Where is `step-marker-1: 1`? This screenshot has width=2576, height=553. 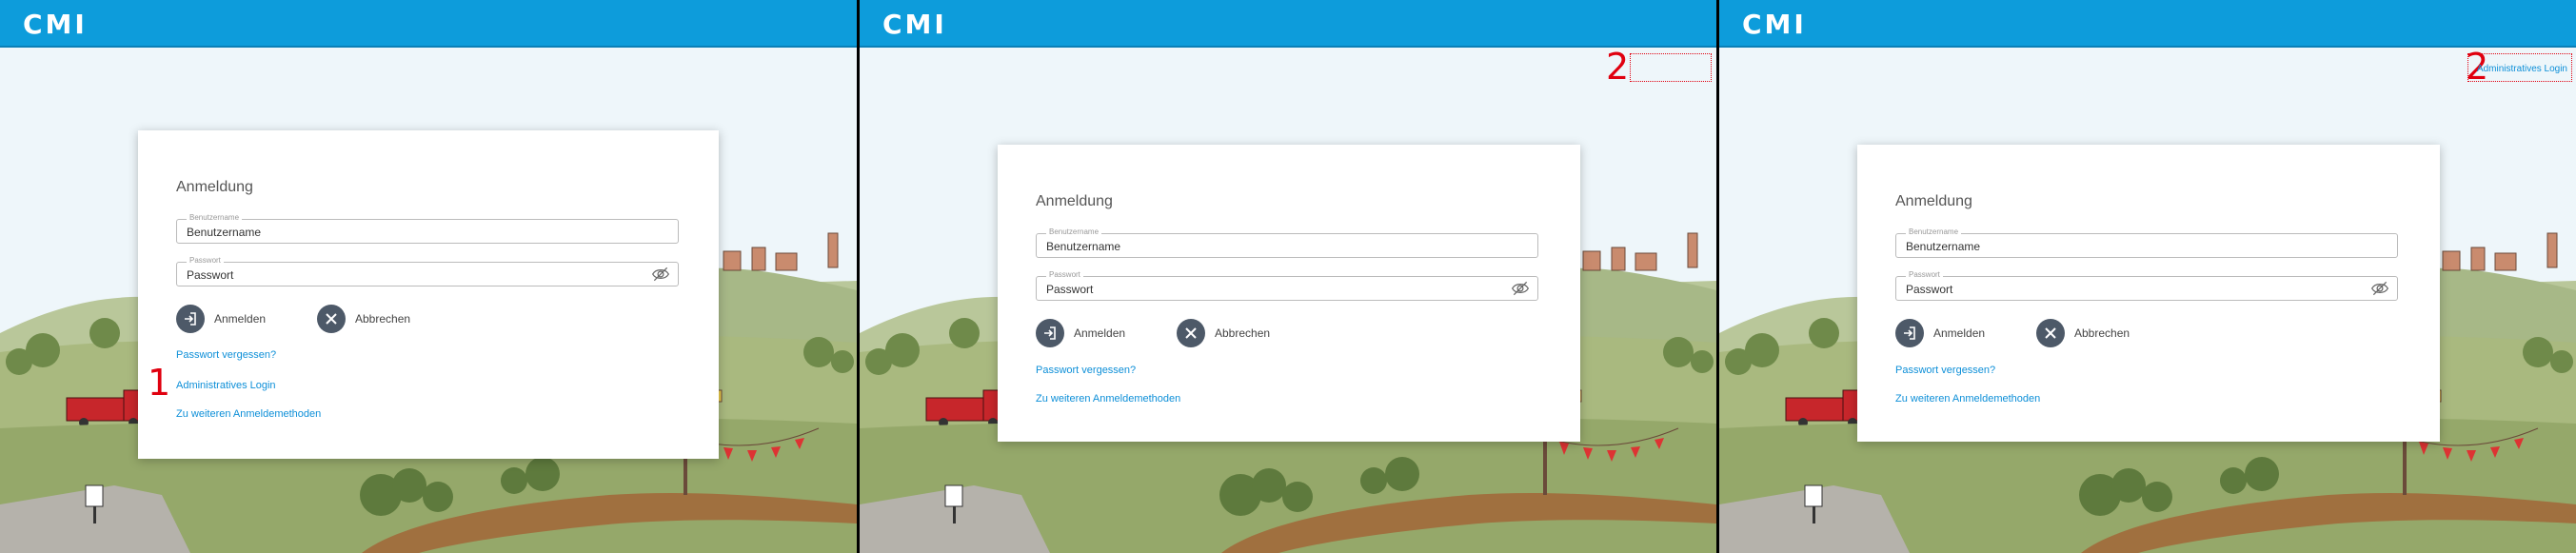
step-marker-1: 1 is located at coordinates (159, 383).